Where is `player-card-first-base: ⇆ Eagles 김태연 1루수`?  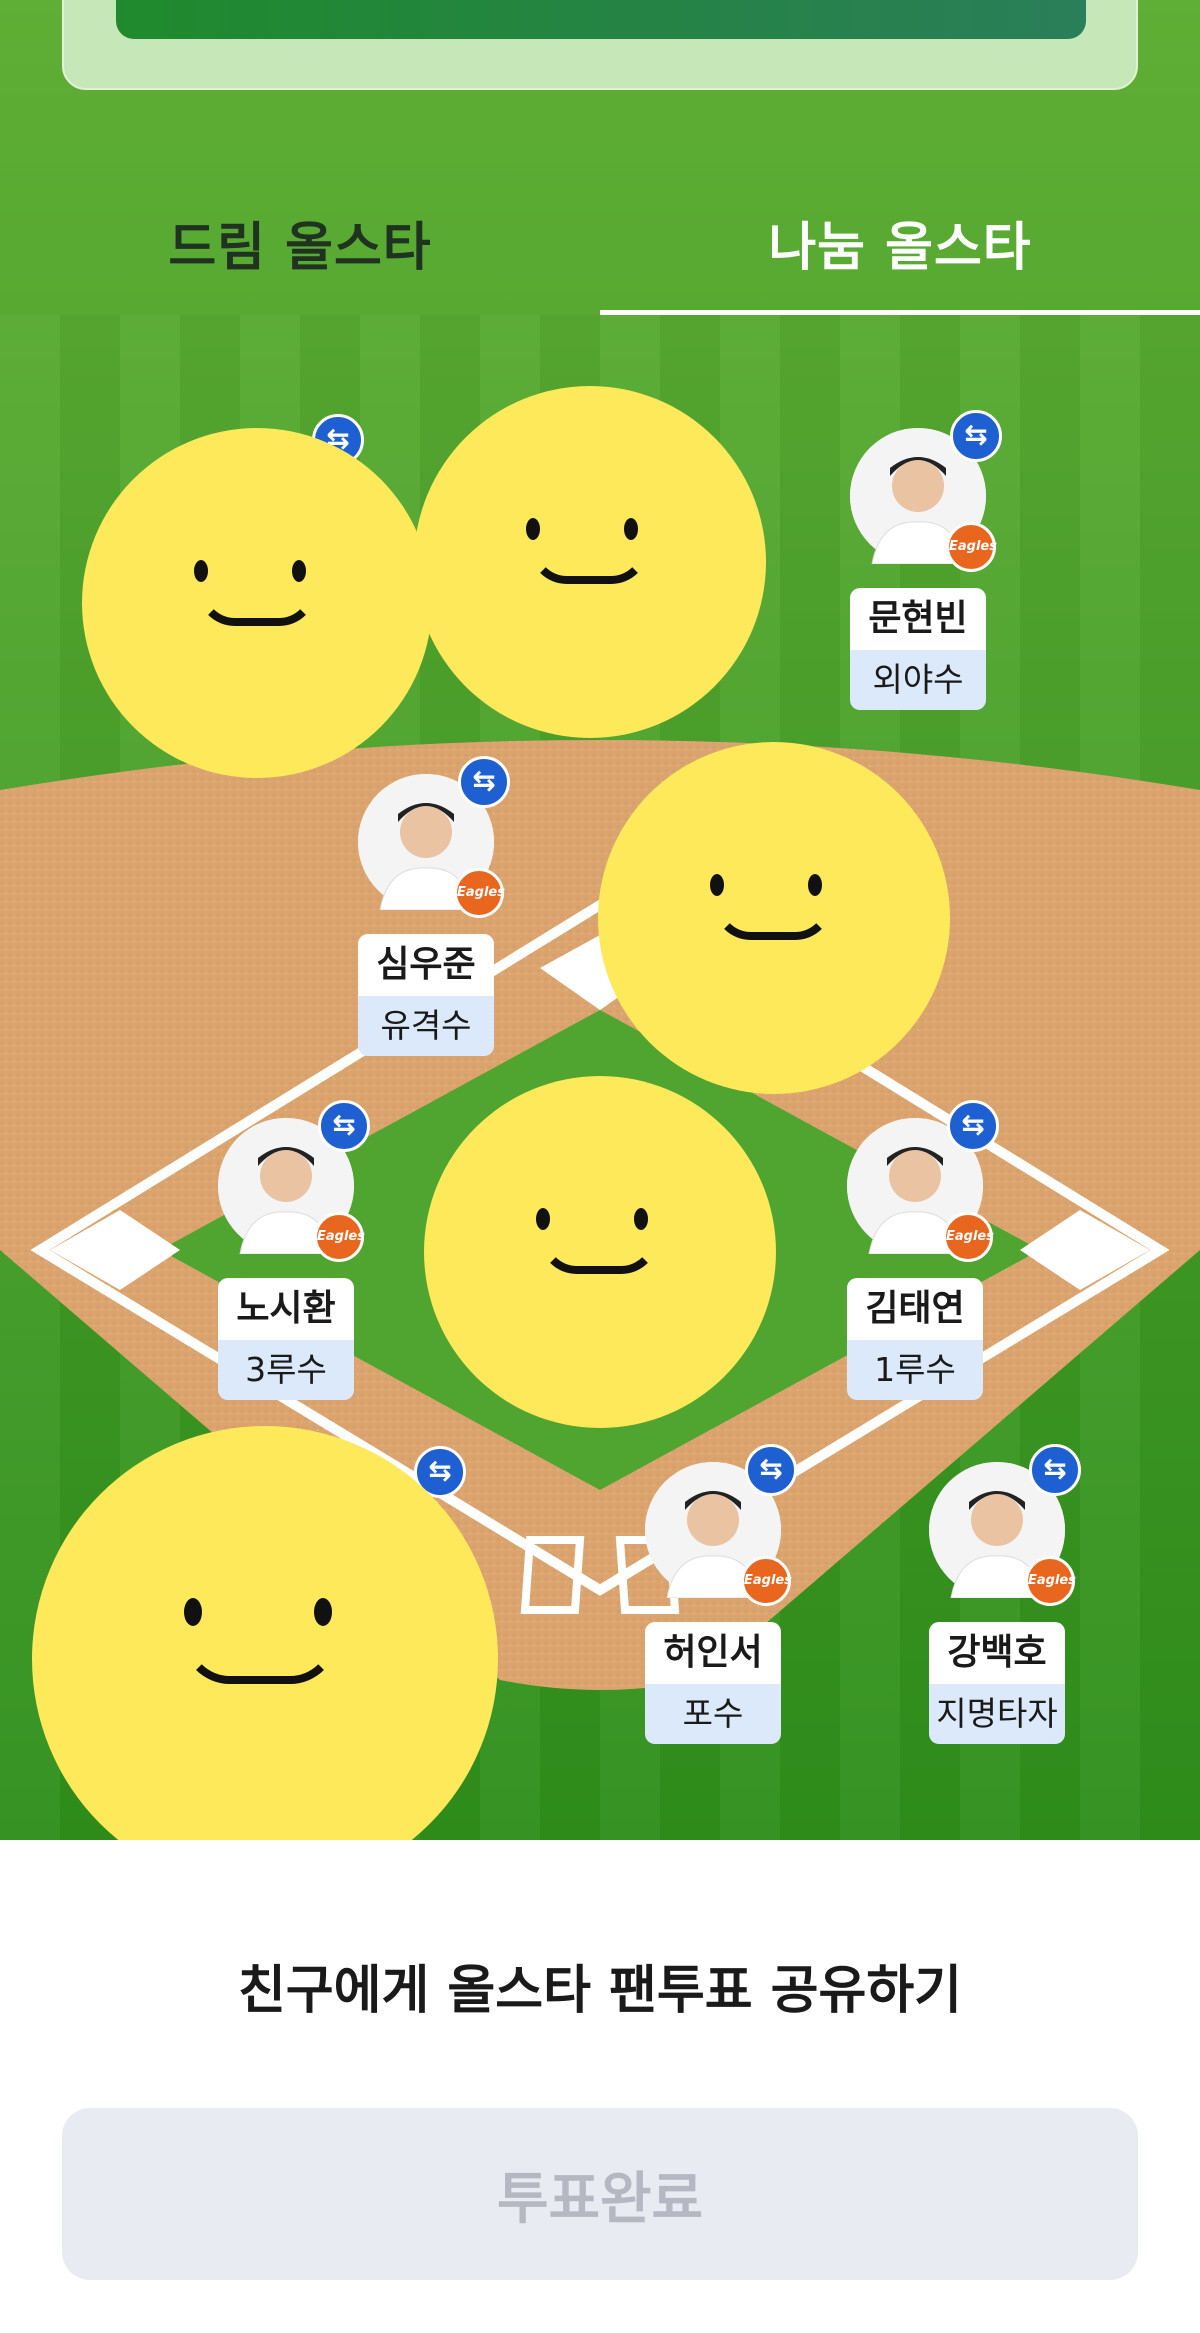
player-card-first-base: ⇆ Eagles 김태연 1루수 is located at coordinates (922, 1250).